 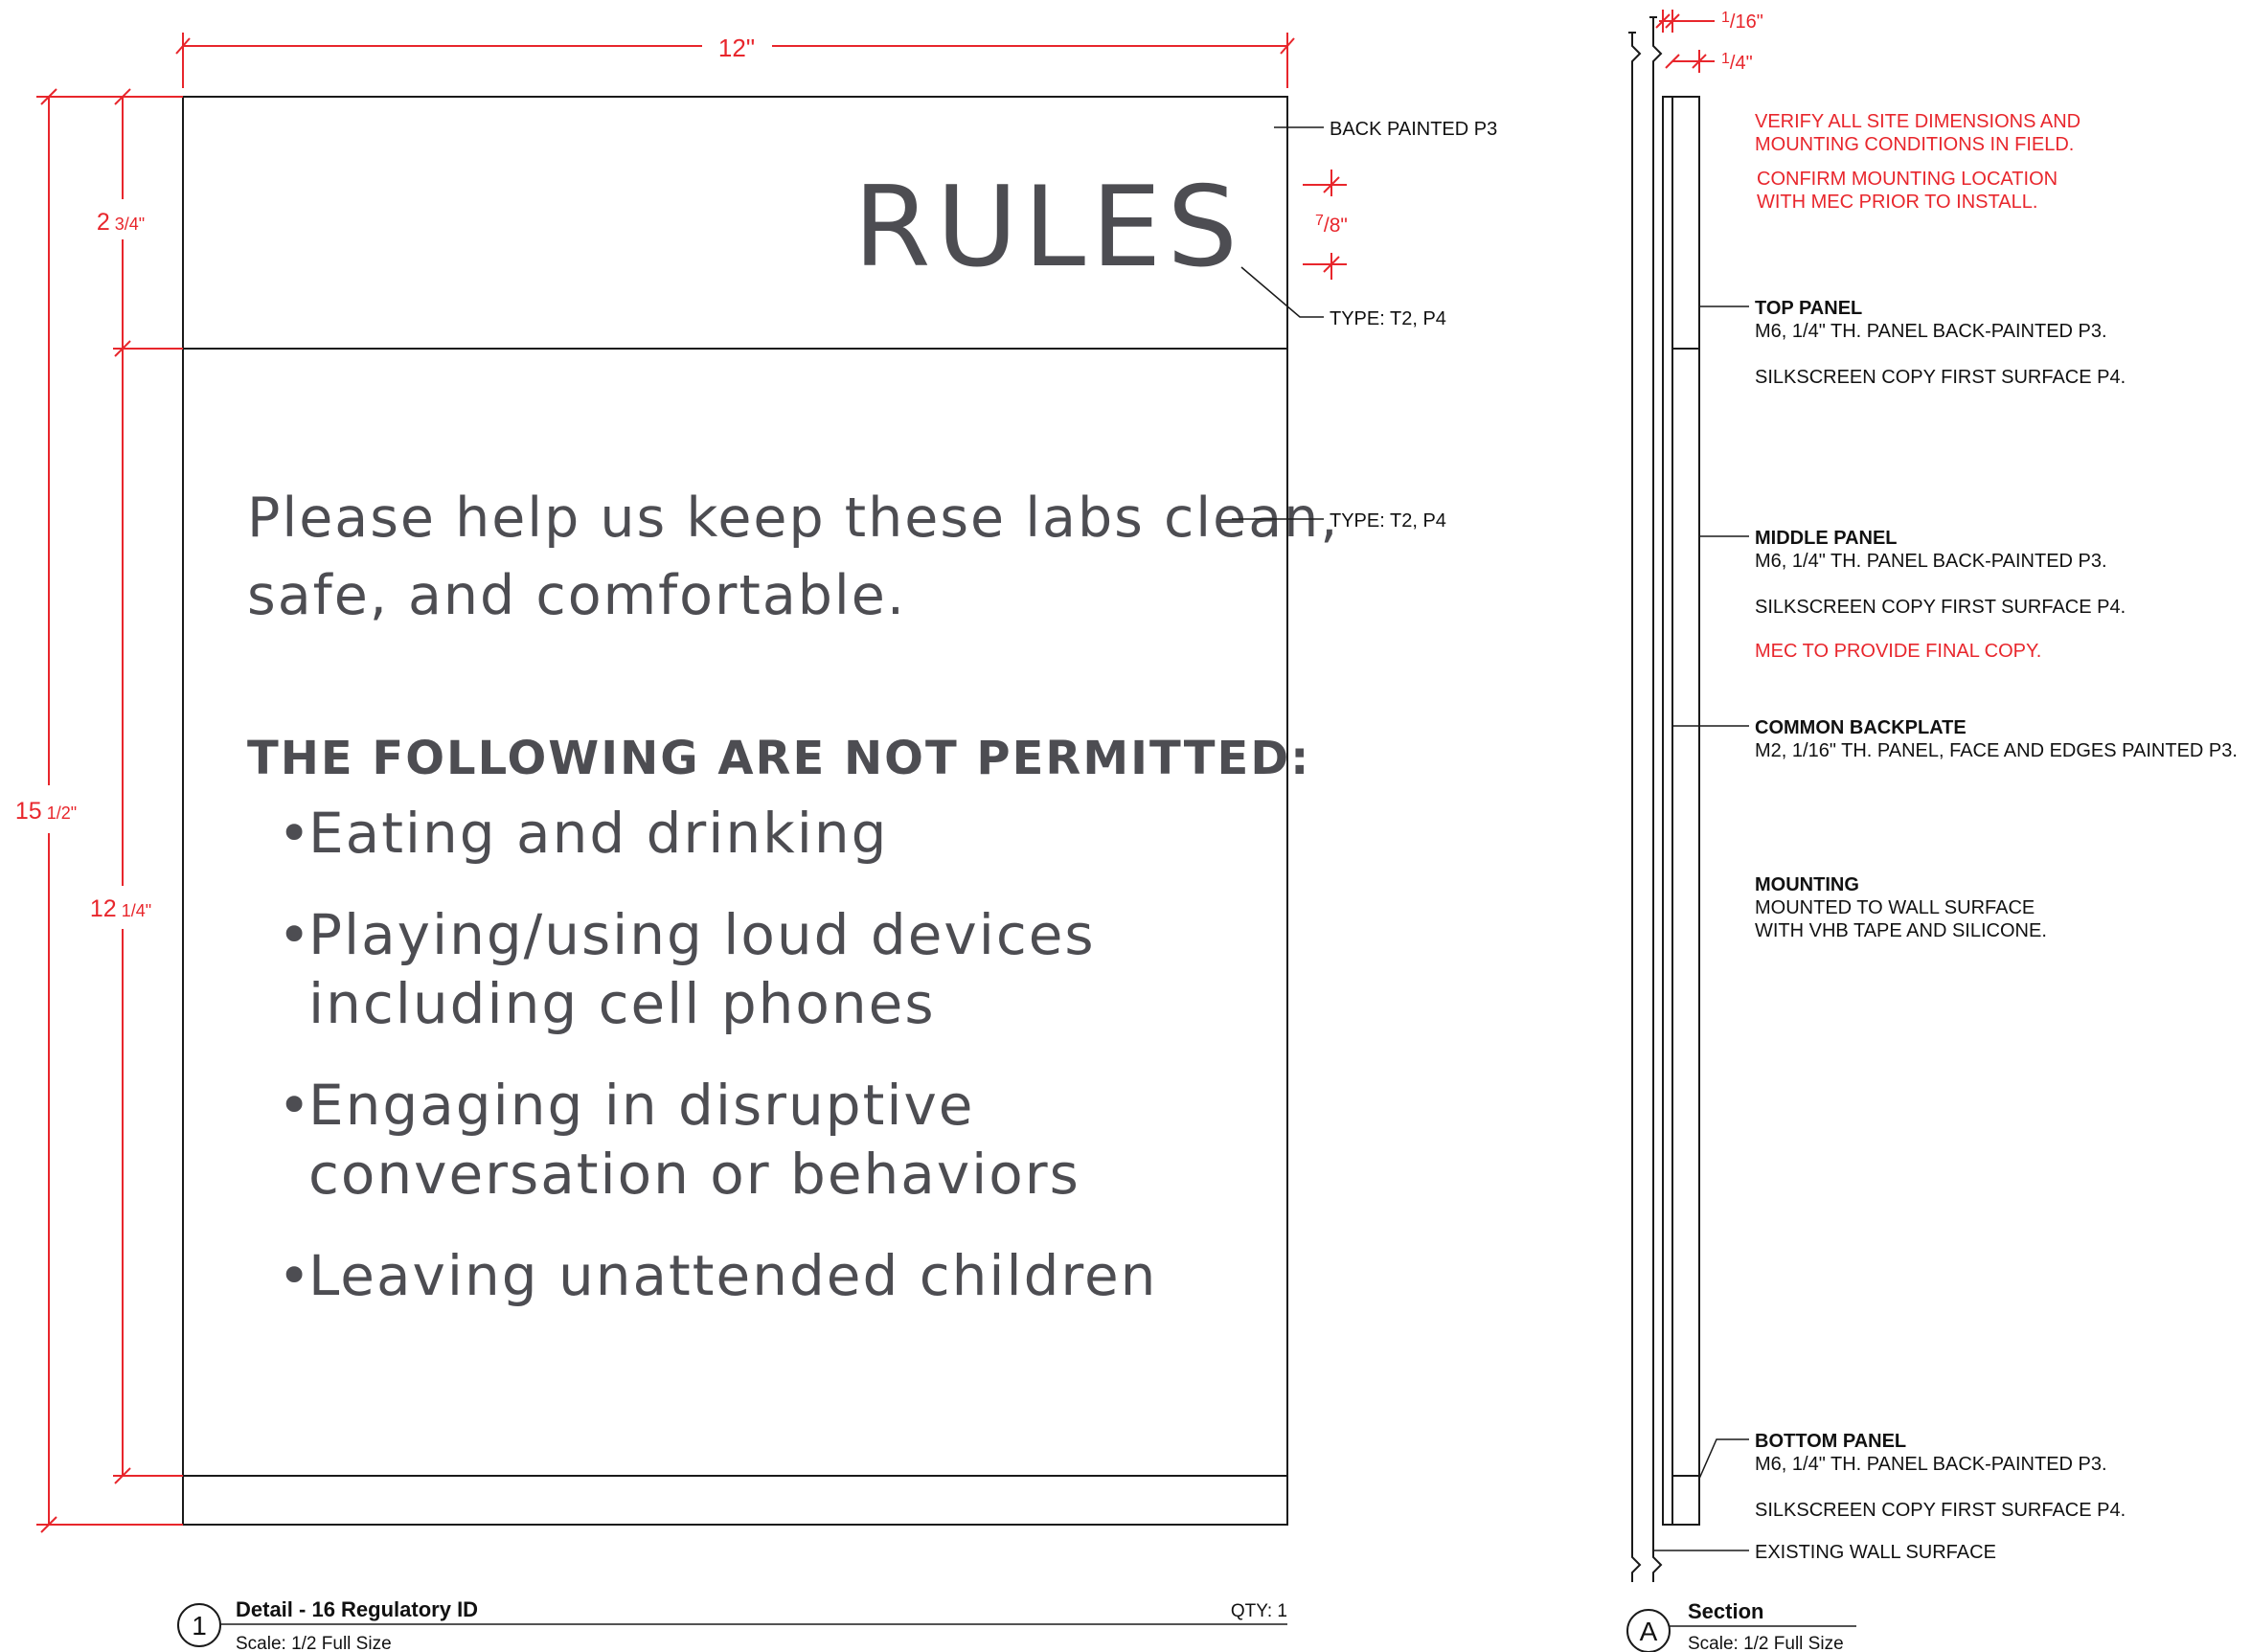 What do you see at coordinates (1726, 1611) in the screenshot?
I see `section-title: Section` at bounding box center [1726, 1611].